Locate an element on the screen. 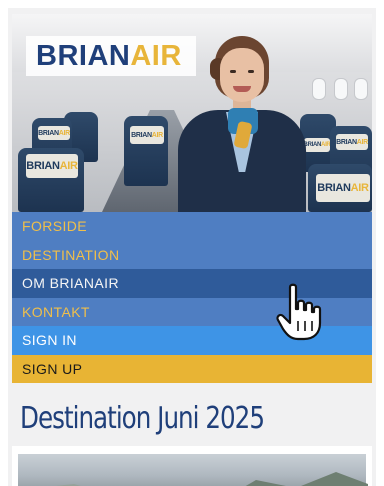 This screenshot has height=486, width=384. page-heading: Destination Juni 2025 is located at coordinates (142, 418).